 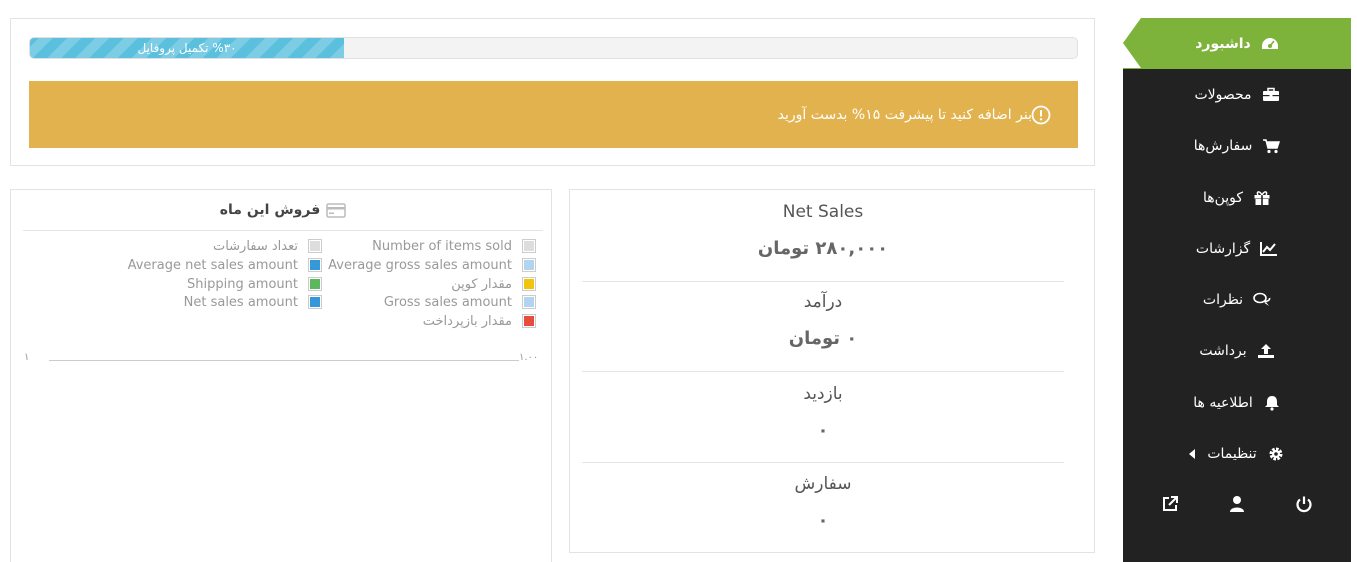 I want to click on legend-item: Net sales amount, so click(x=253, y=302).